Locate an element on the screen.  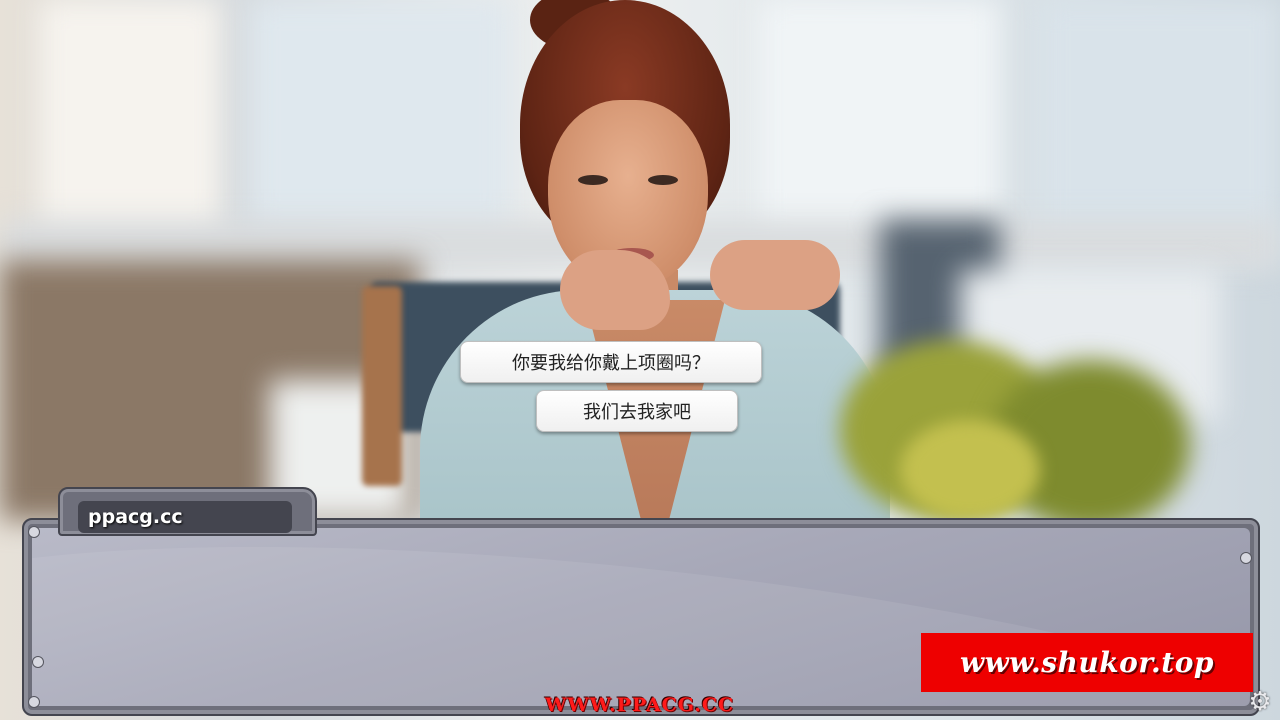
choice-label: 我们去我家吧 is located at coordinates (637, 412).